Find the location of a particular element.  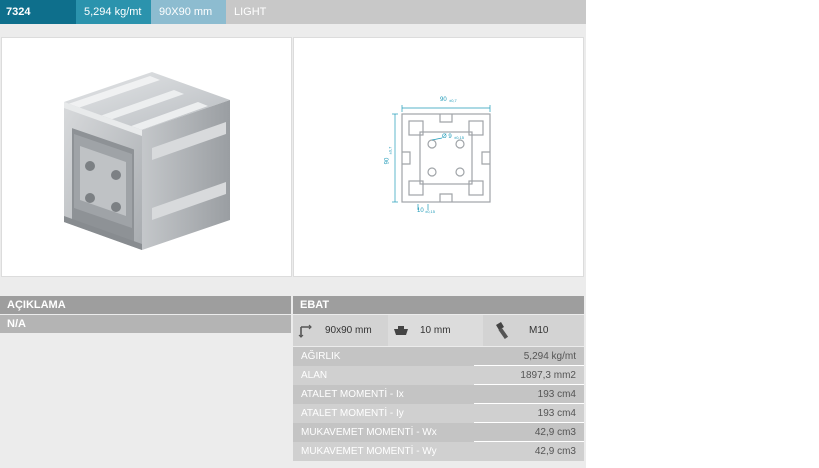

description-value: N/A is located at coordinates (145, 324).